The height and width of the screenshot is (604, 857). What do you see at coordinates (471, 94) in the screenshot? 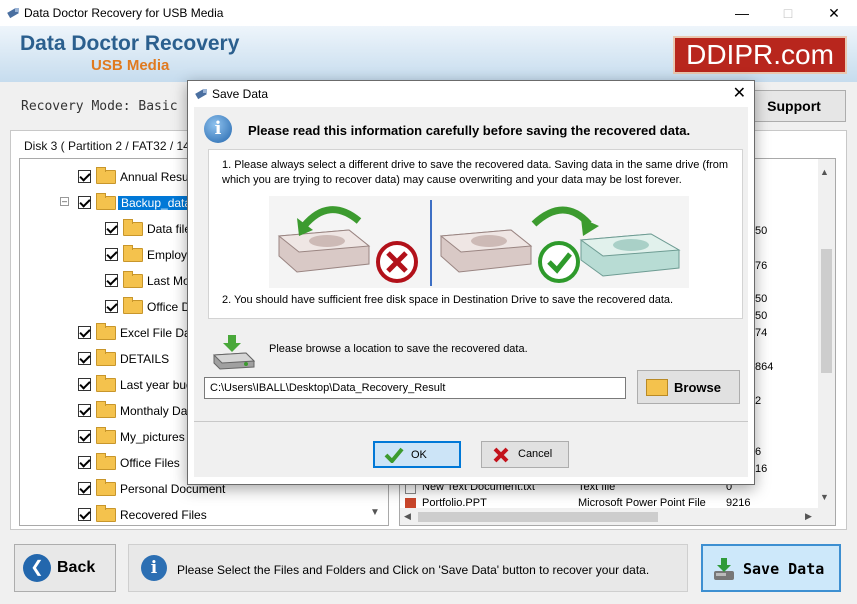
I see `dialog-titlebar: Save Data ✕` at bounding box center [471, 94].